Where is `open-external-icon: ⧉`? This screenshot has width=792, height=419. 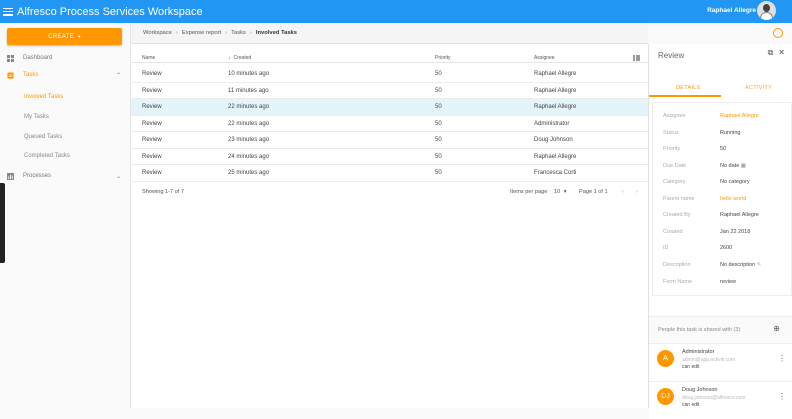 open-external-icon: ⧉ is located at coordinates (771, 52).